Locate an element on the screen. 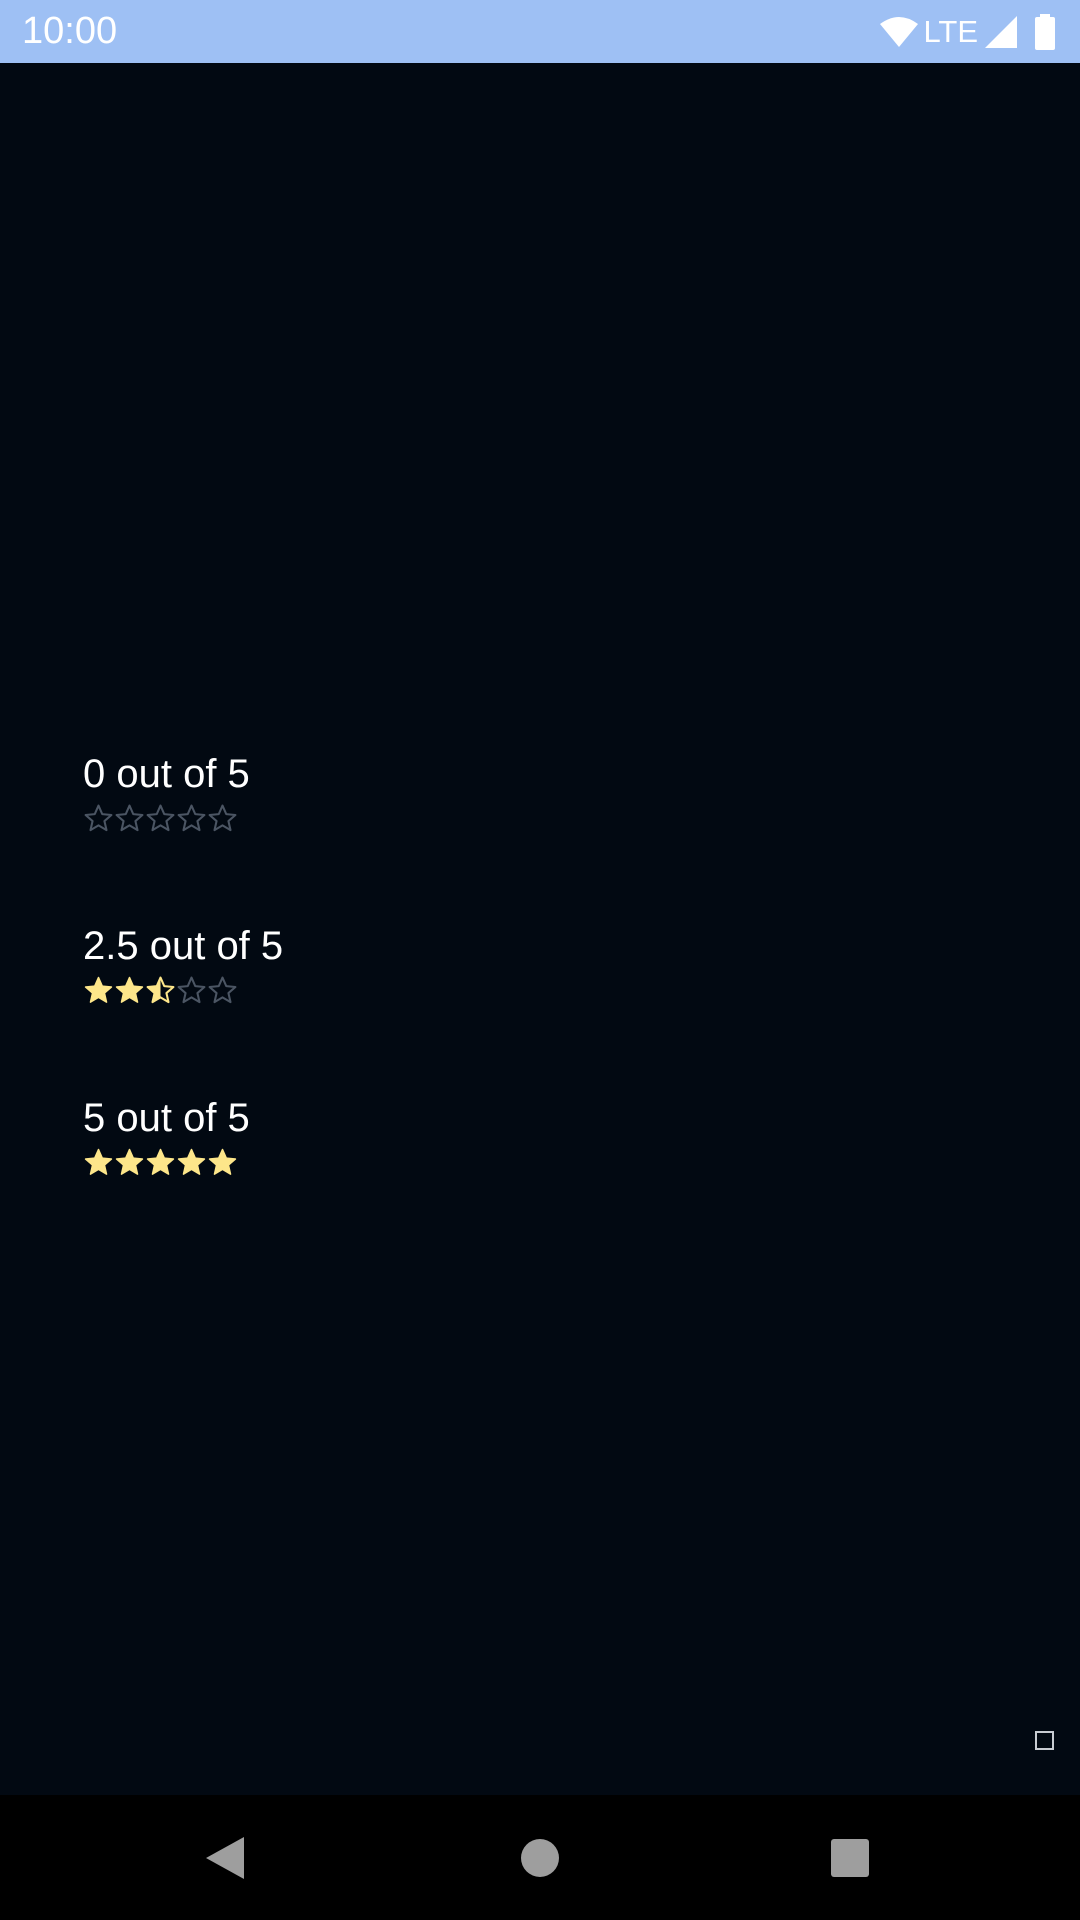  recents-icon is located at coordinates (850, 1857).